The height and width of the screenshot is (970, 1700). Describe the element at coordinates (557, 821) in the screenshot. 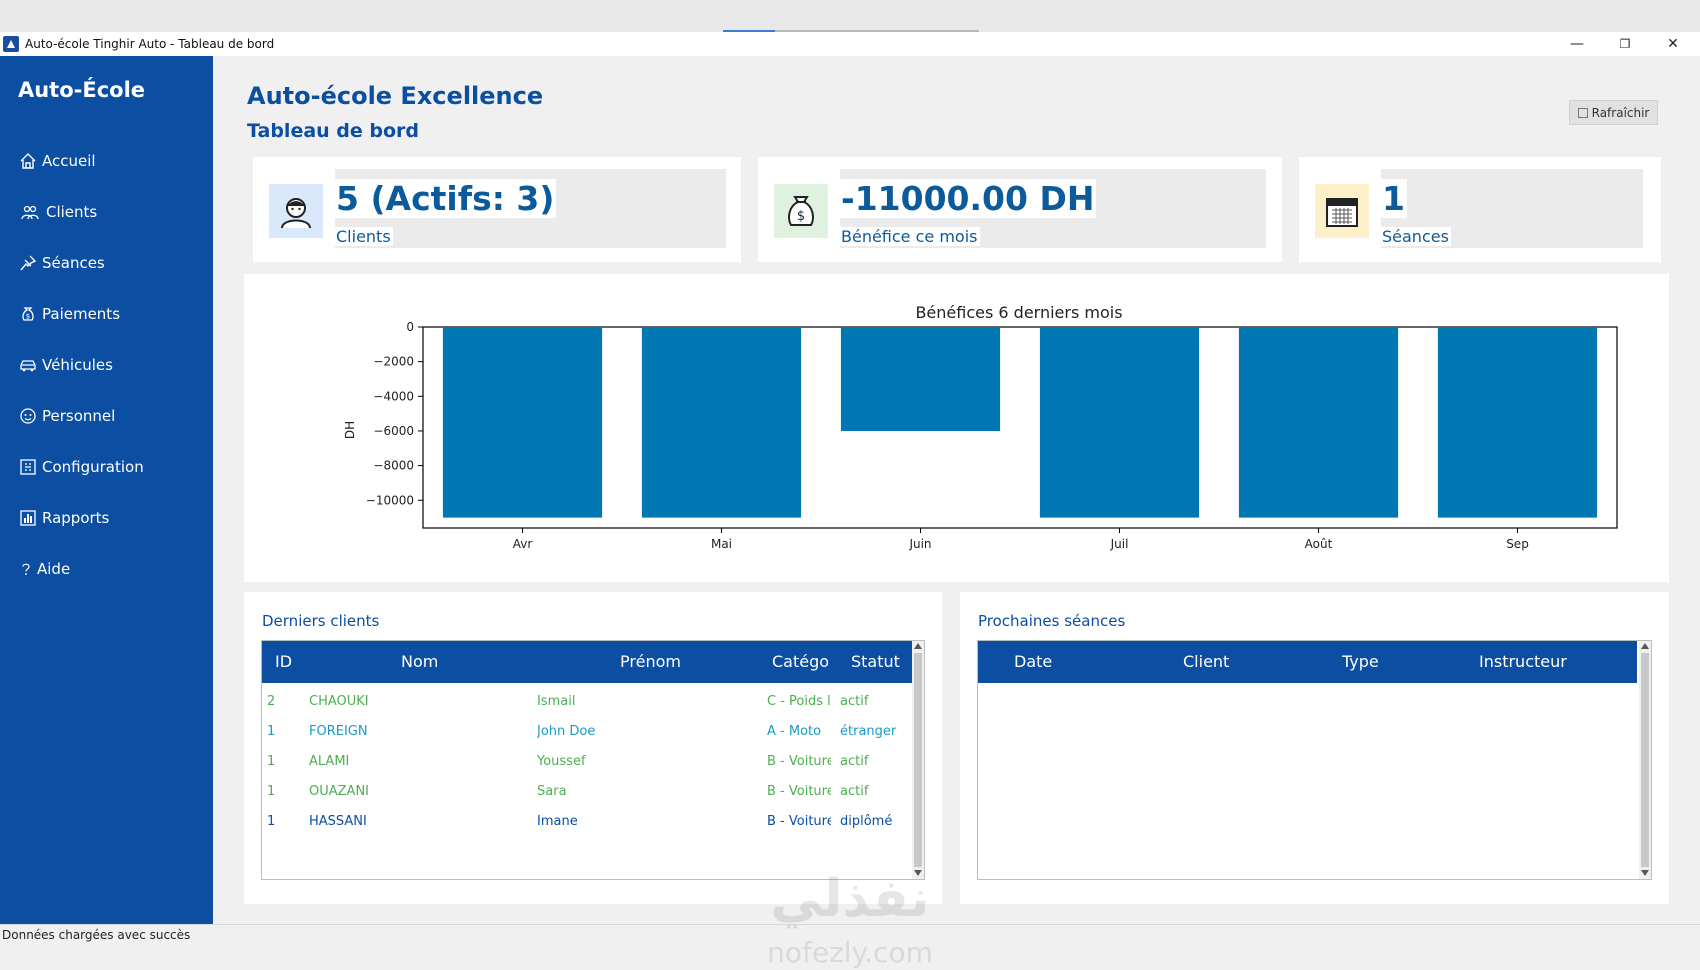

I see `cell-prenom: Imane` at that location.